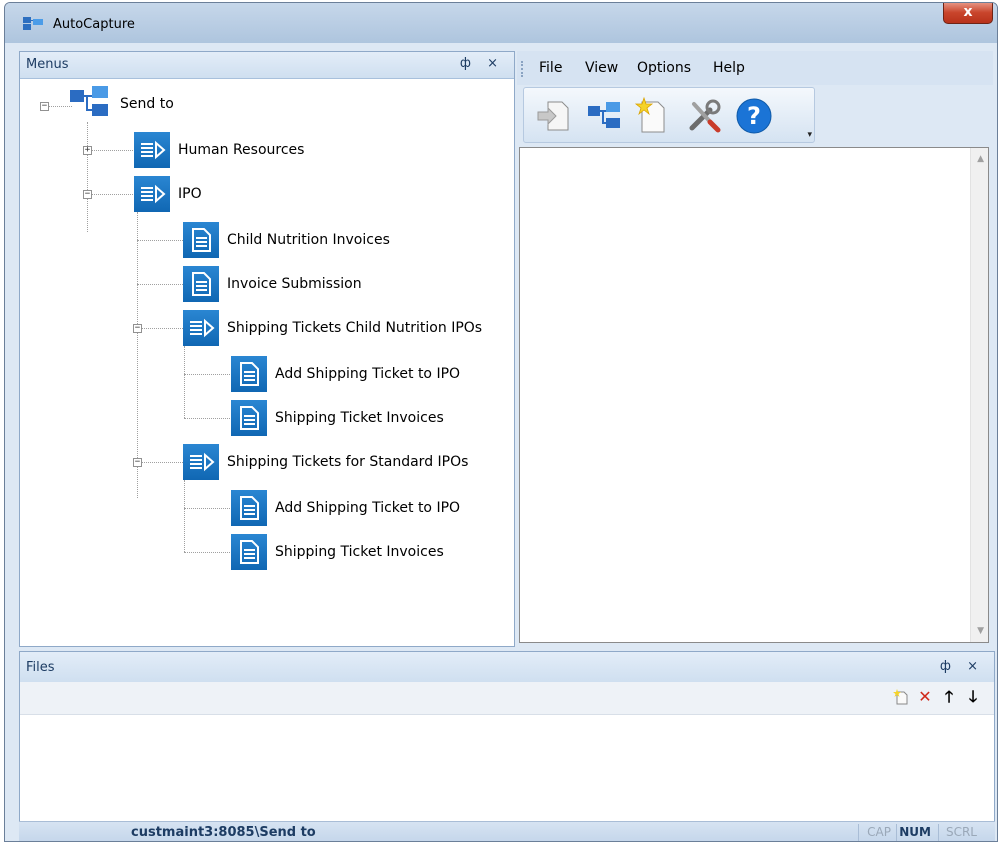 The image size is (1002, 846). What do you see at coordinates (652, 116) in the screenshot?
I see `new-document-icon` at bounding box center [652, 116].